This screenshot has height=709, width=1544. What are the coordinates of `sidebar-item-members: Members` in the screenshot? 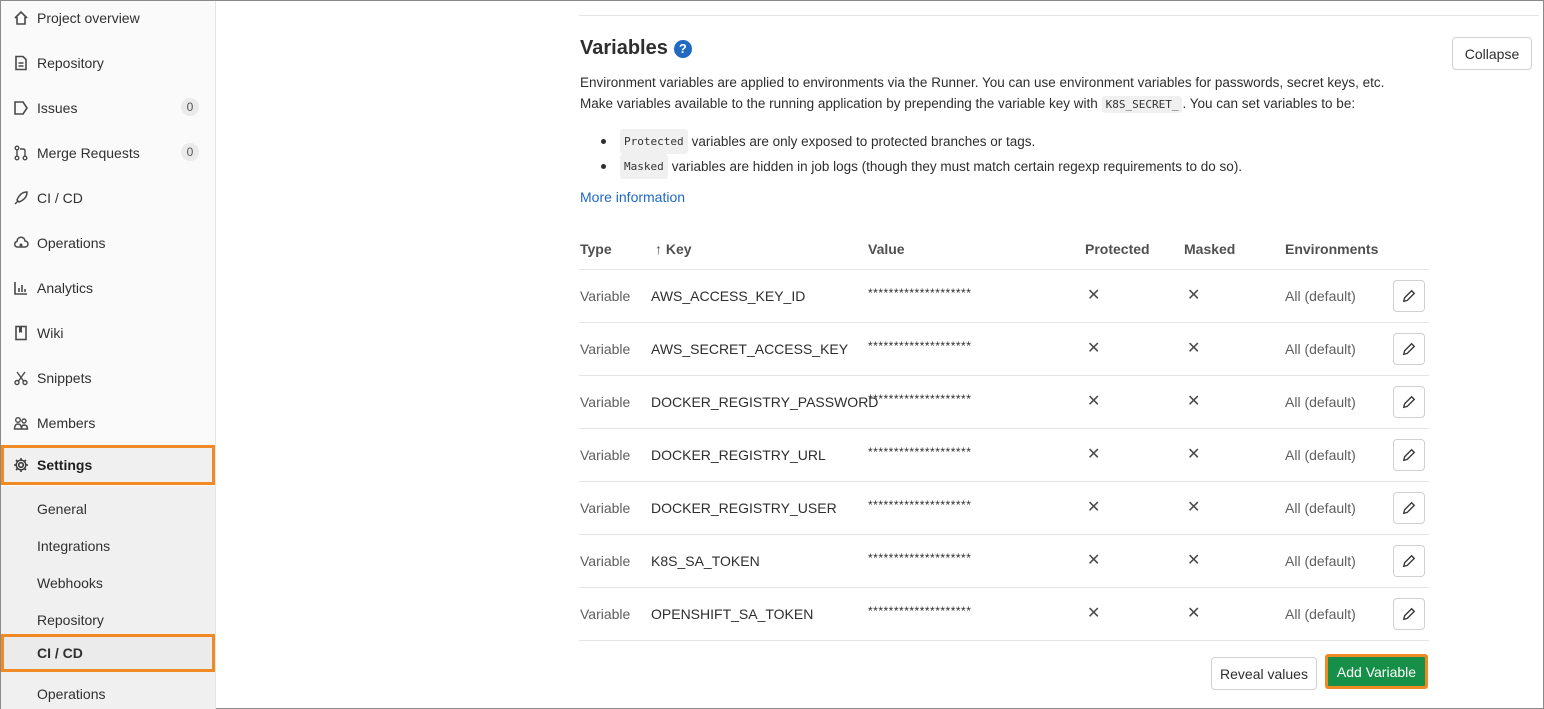 It's located at (108, 422).